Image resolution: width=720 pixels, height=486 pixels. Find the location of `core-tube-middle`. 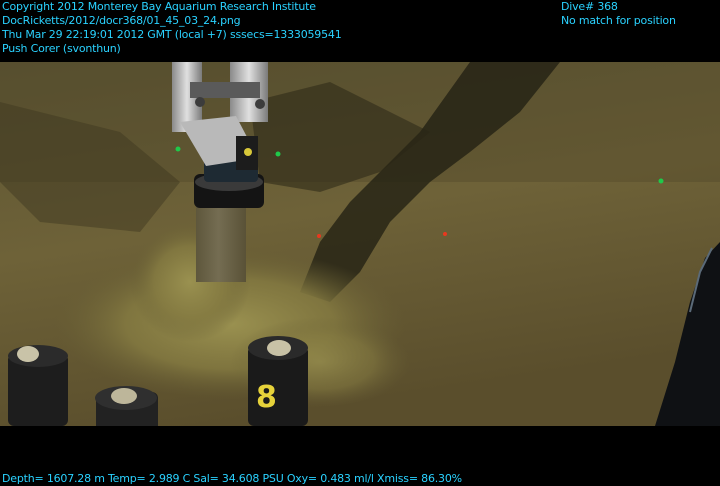

core-tube-middle is located at coordinates (126, 406).